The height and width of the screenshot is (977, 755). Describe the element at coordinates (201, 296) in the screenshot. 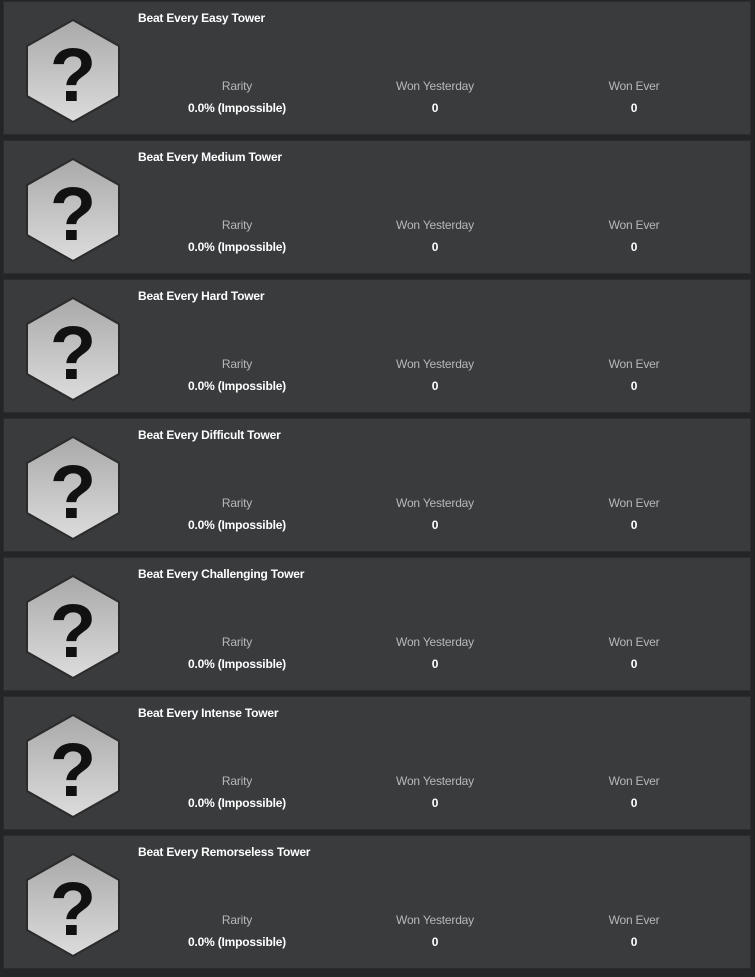

I see `badge-title: Beat Every Hard Tower` at that location.